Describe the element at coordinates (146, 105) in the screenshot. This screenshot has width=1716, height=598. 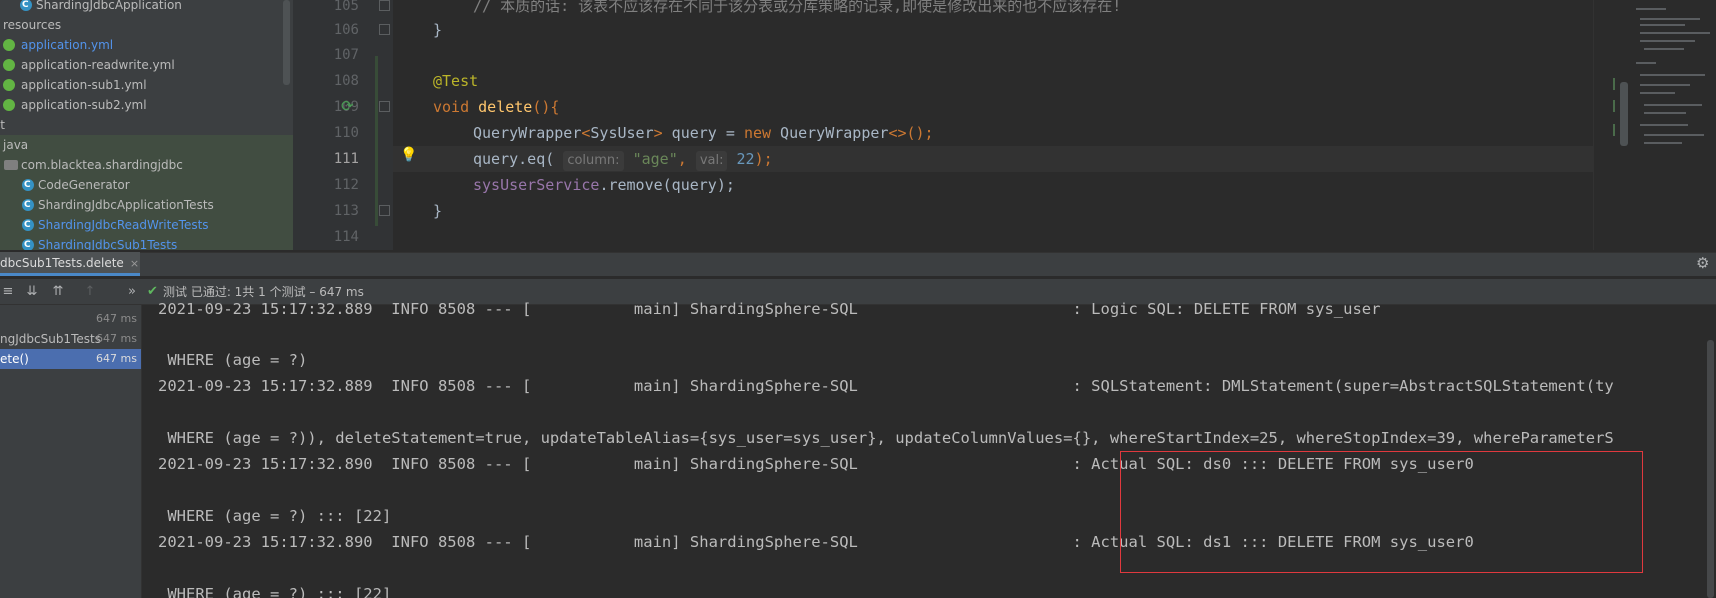
I see `tree-item-application-sub2-yml: application-sub2.yml` at that location.